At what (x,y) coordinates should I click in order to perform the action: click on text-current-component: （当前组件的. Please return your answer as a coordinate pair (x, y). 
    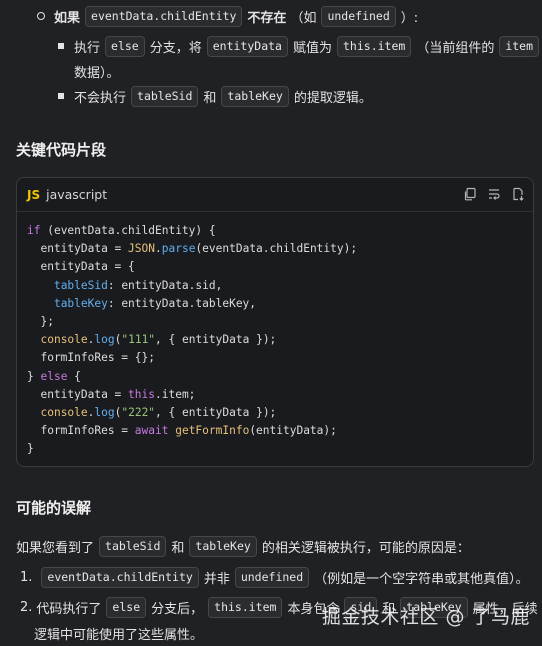
    Looking at the image, I should click on (455, 48).